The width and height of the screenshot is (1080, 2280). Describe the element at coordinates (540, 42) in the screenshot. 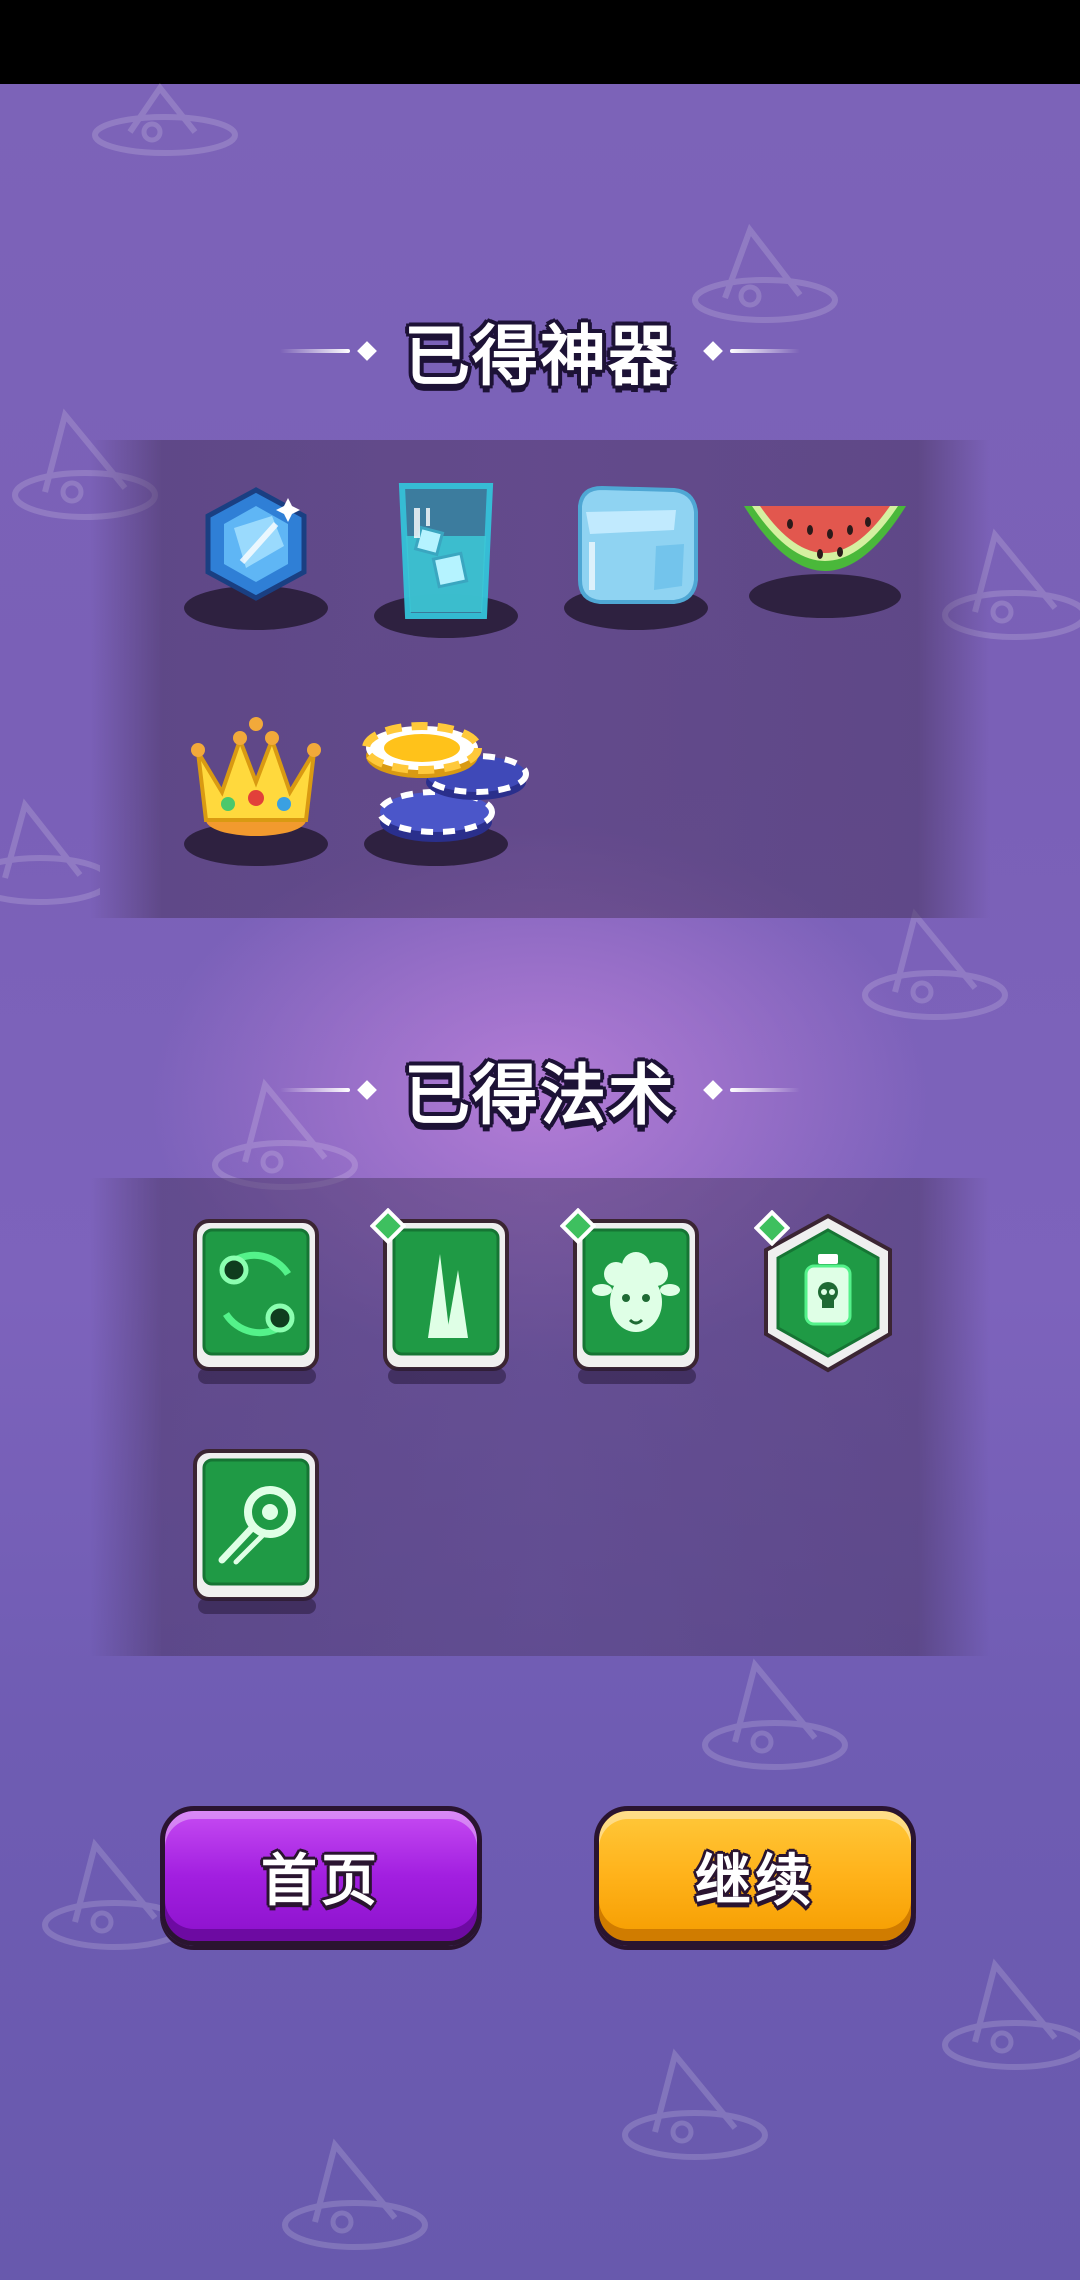

I see `status-bar` at that location.